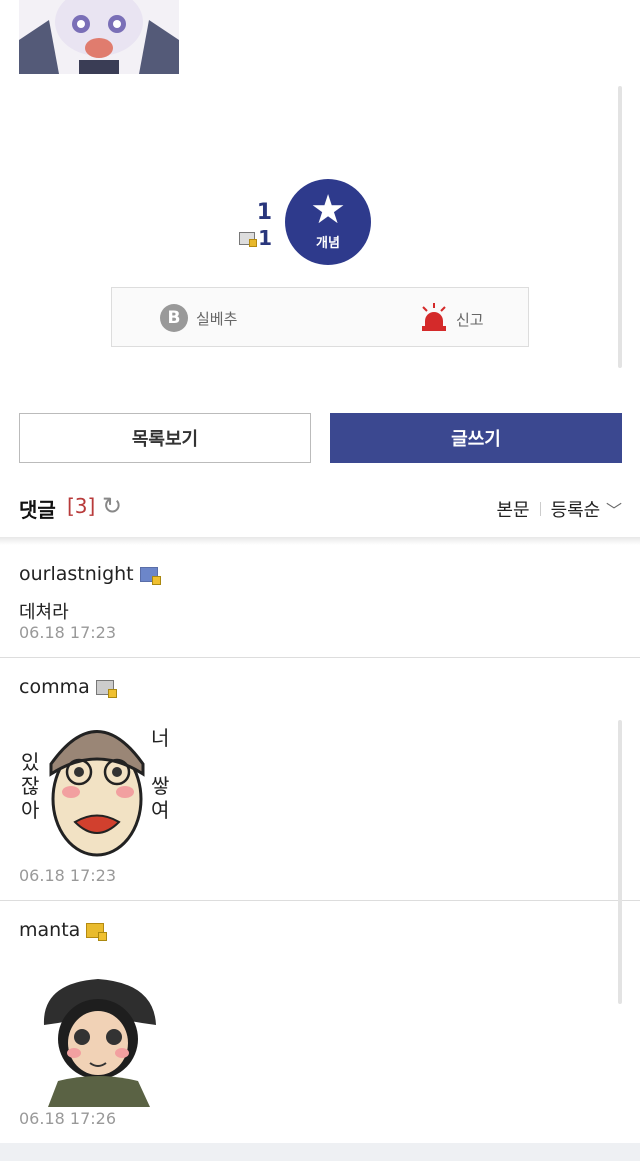 Image resolution: width=640 pixels, height=1161 pixels. I want to click on gallog-blue-icon, so click(150, 575).